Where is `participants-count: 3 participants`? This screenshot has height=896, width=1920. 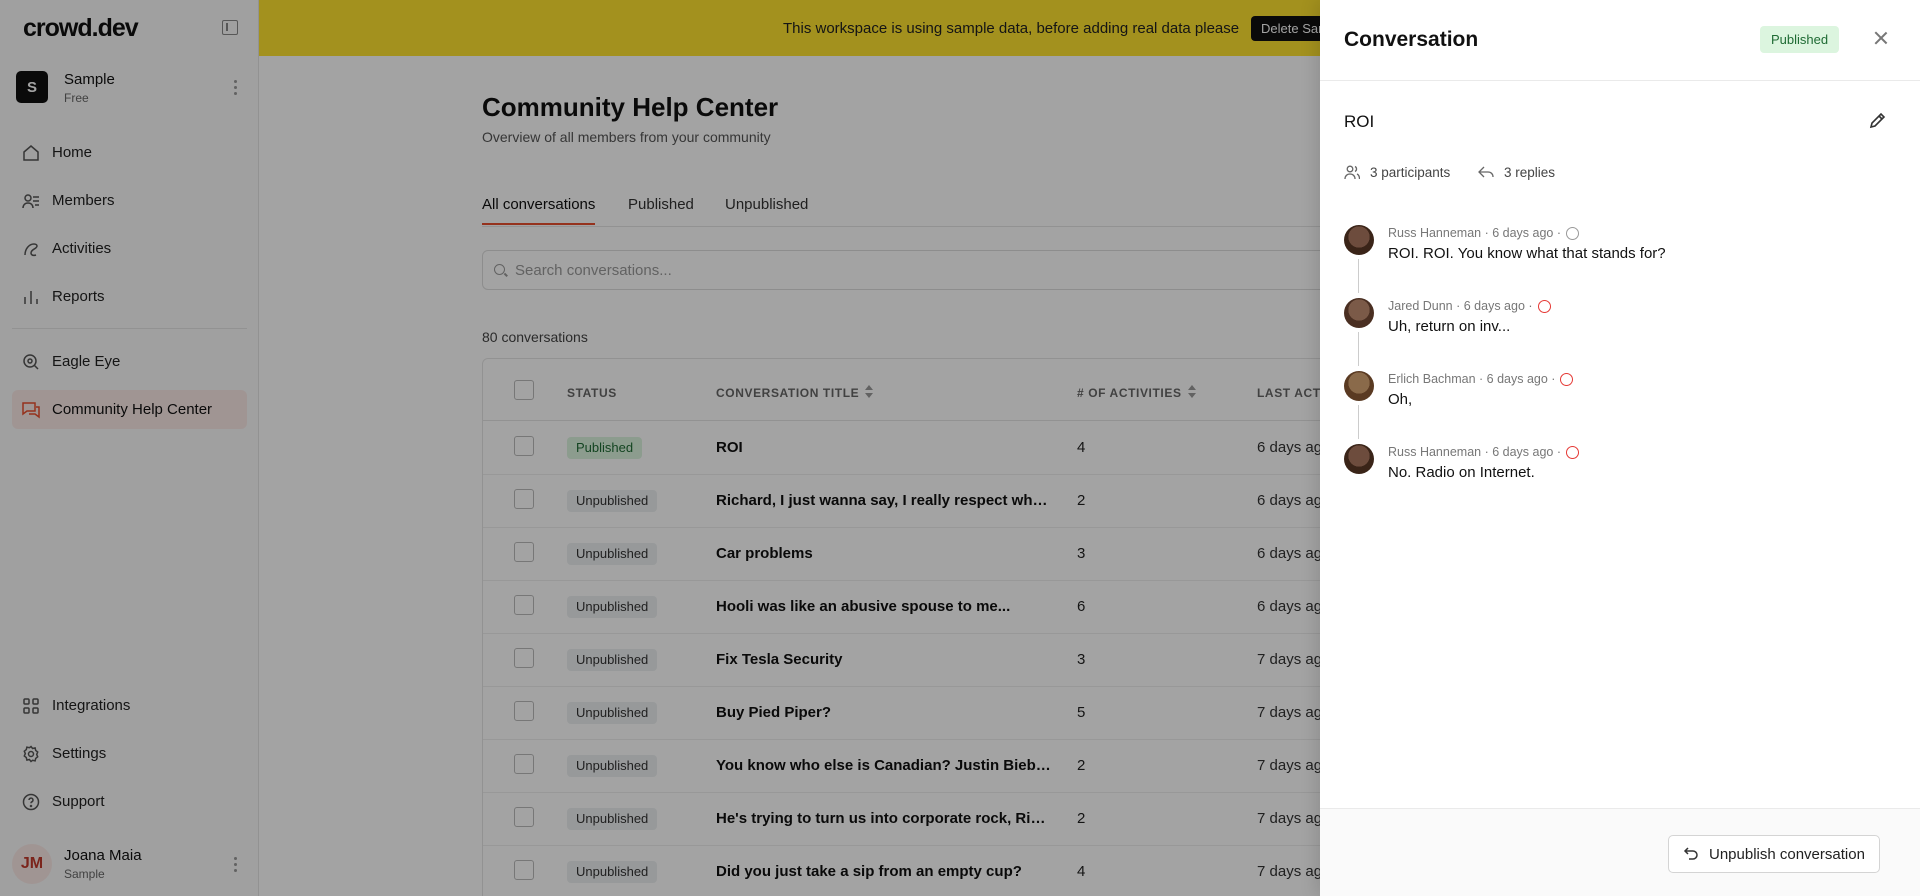
participants-count: 3 participants is located at coordinates (1397, 172).